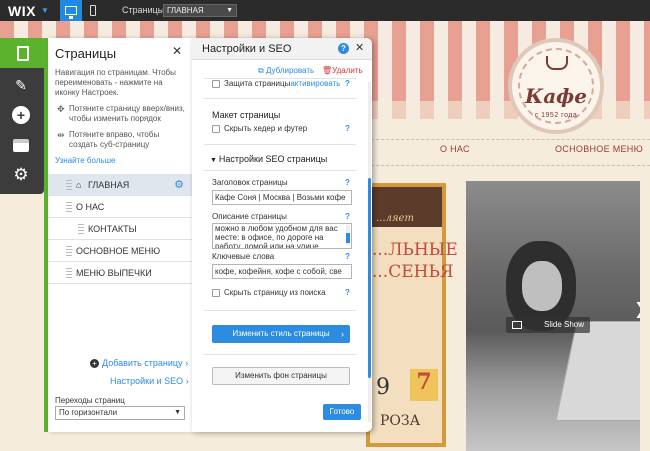  What do you see at coordinates (22, 11) in the screenshot?
I see `wix-logo: WIX` at bounding box center [22, 11].